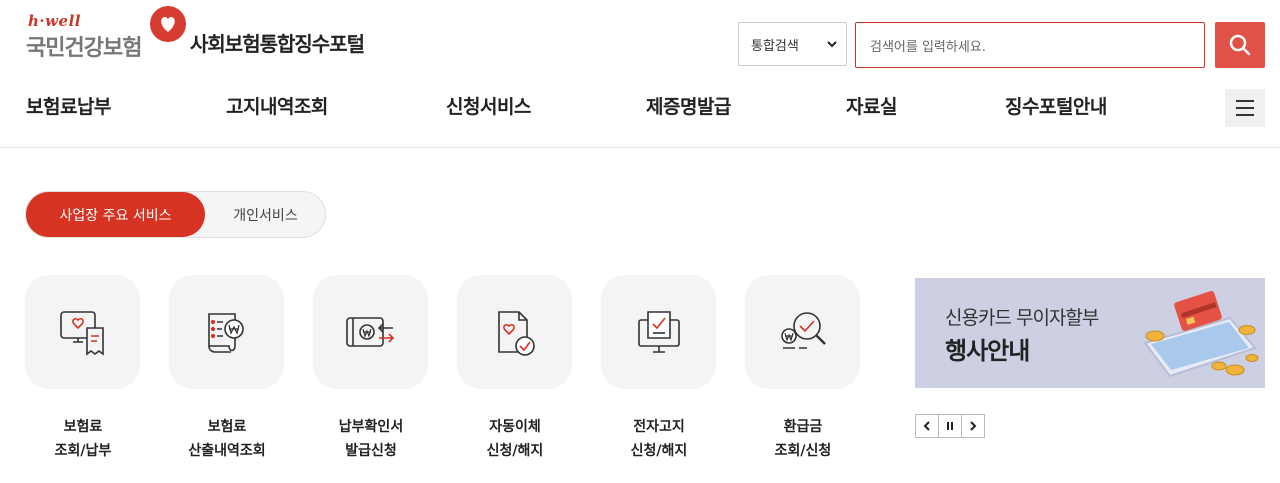 This screenshot has width=1280, height=483. Describe the element at coordinates (115, 214) in the screenshot. I see `tab-business-services: 사업장 주요 서비스` at that location.